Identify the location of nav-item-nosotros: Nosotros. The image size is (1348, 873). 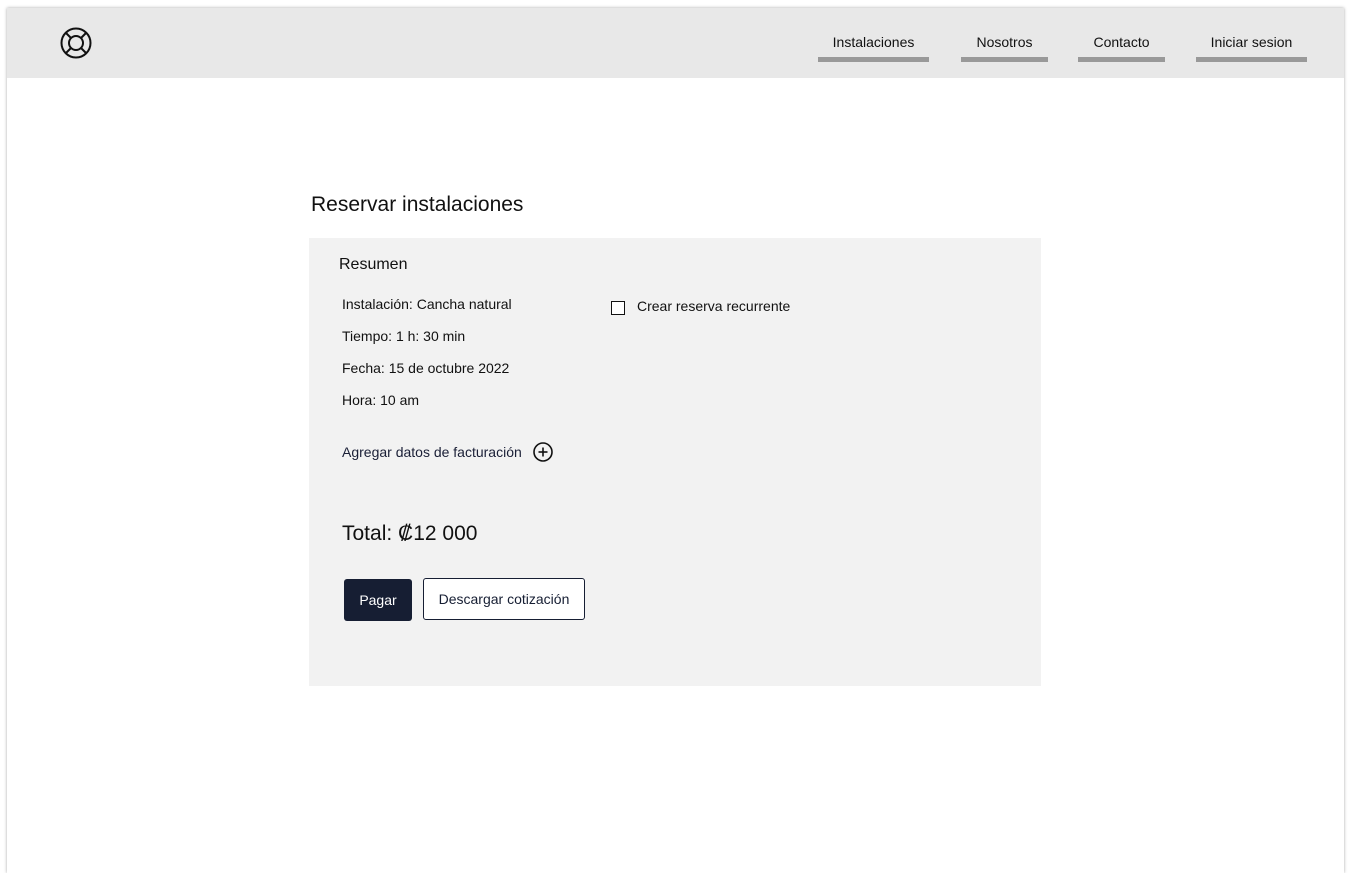
(1004, 49).